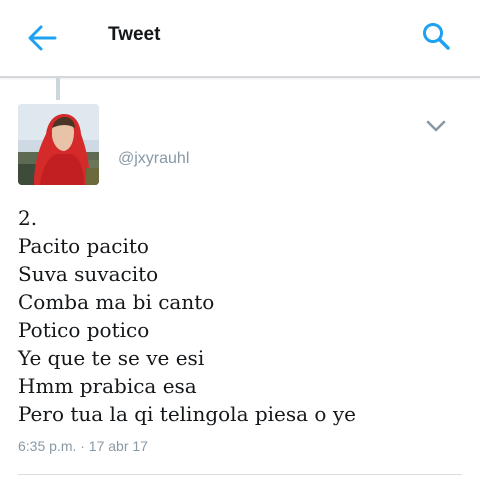 The height and width of the screenshot is (483, 480). I want to click on search-button, so click(436, 36).